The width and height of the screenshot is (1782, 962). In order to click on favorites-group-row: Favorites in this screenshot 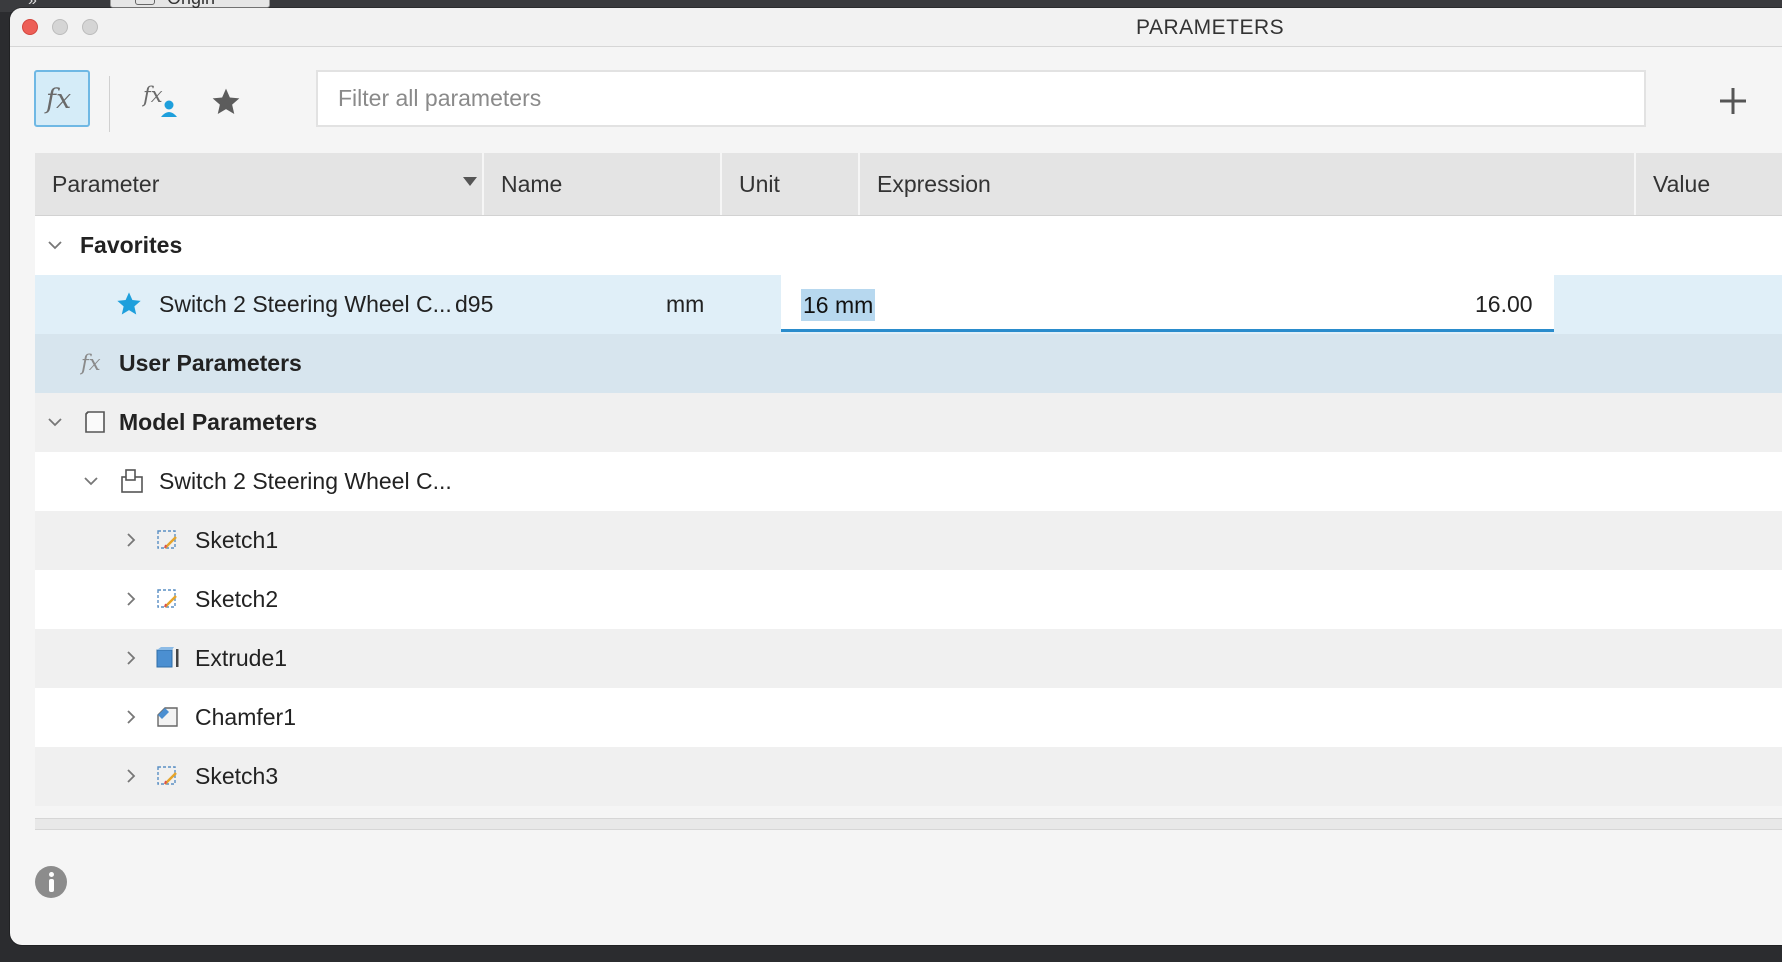, I will do `click(908, 245)`.